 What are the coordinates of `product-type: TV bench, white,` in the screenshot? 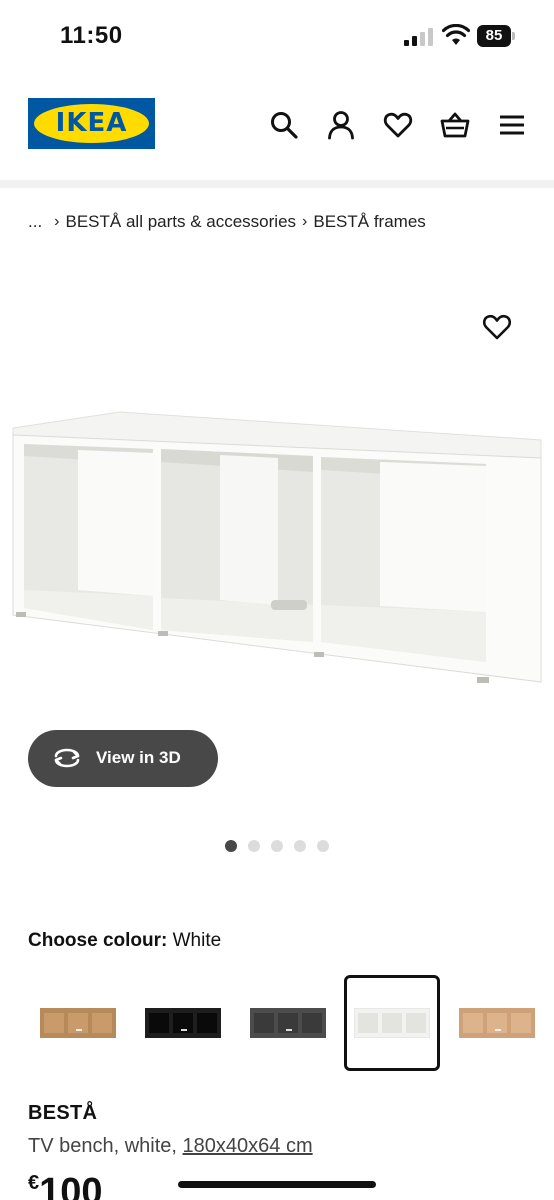 It's located at (105, 1146).